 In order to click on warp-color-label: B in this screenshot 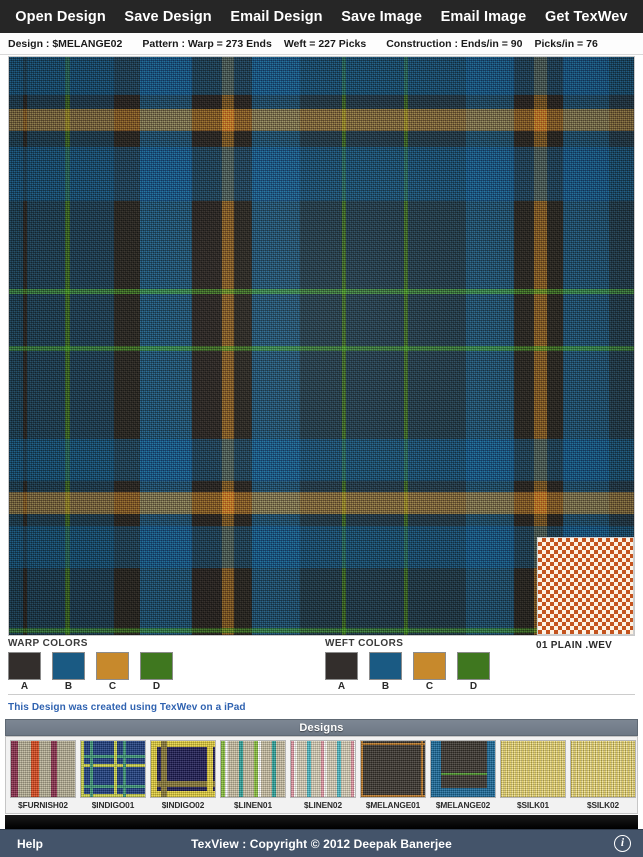, I will do `click(68, 686)`.